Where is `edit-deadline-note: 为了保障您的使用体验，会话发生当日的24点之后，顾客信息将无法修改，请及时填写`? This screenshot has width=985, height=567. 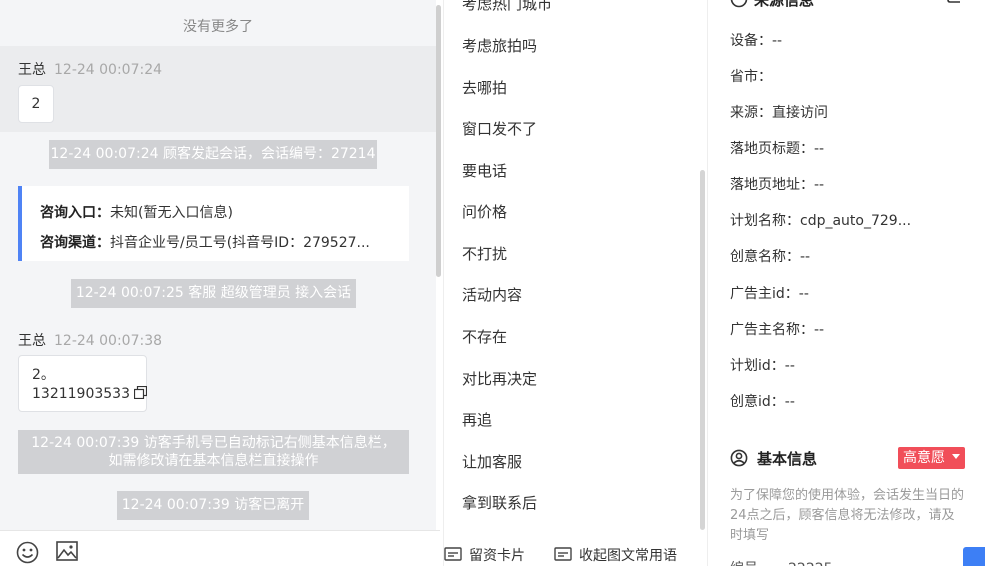
edit-deadline-note: 为了保障您的使用体验，会话发生当日的24点之后，顾客信息将无法修改，请及时填写 is located at coordinates (847, 515).